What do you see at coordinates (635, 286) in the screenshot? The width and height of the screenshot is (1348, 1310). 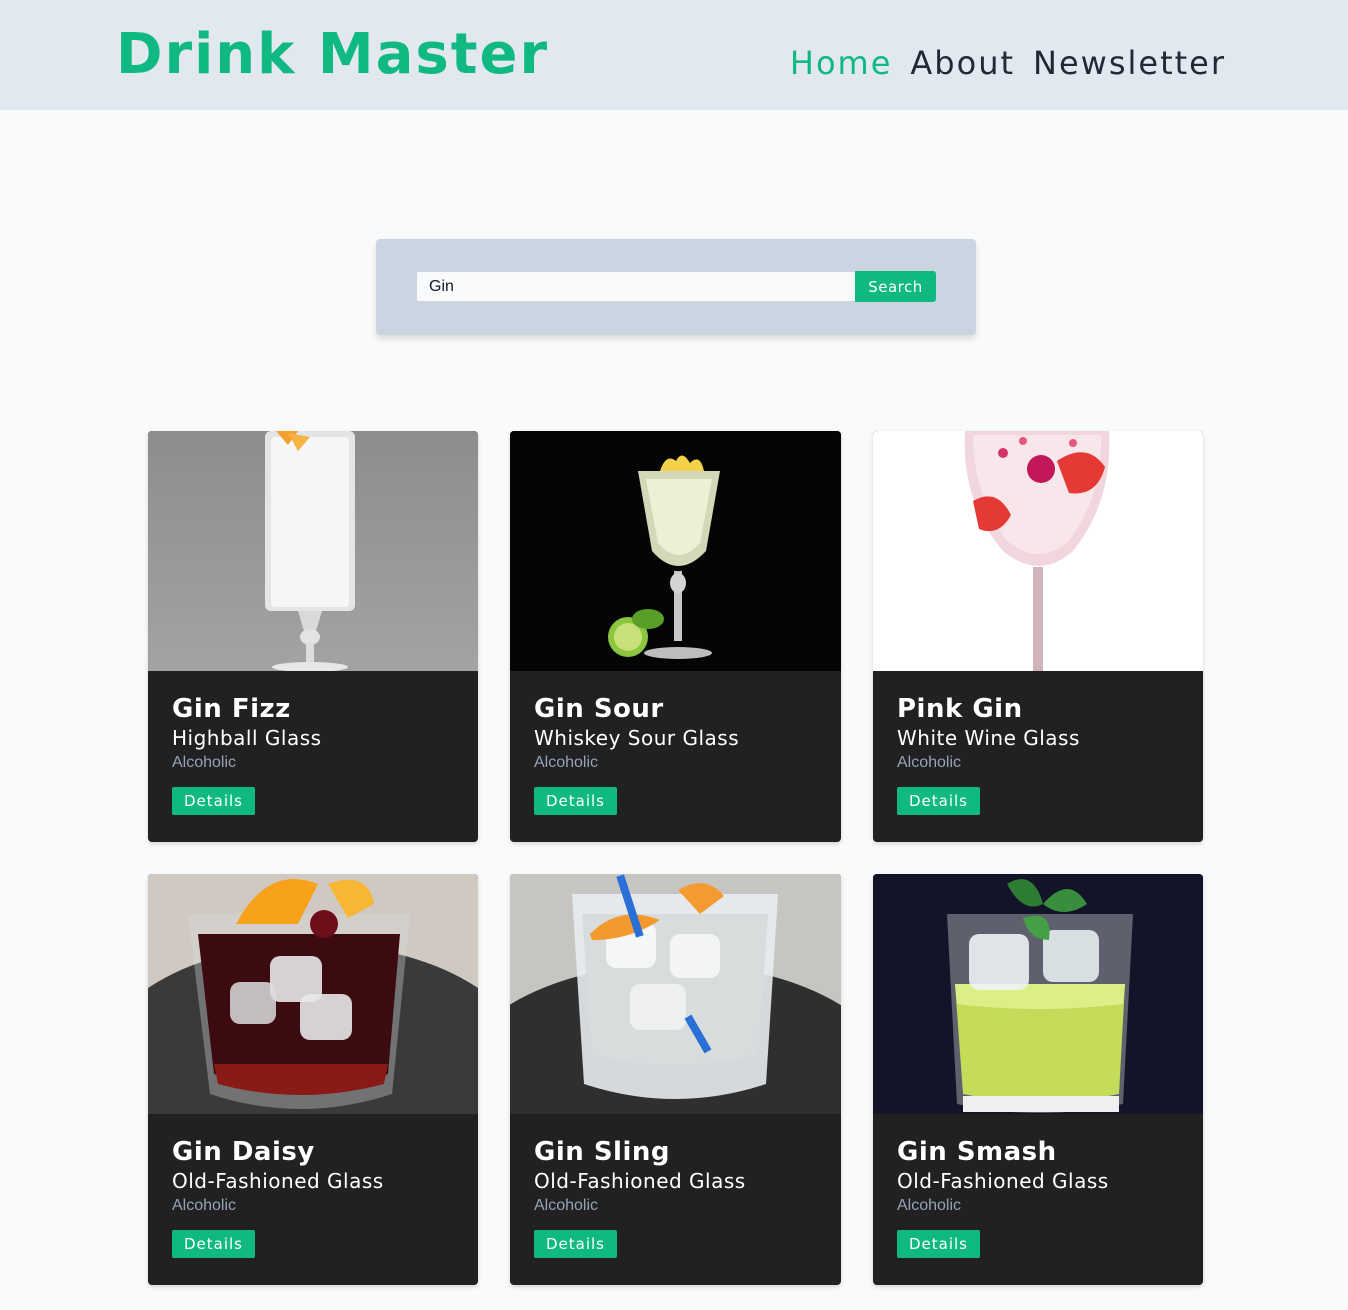 I see `search-input` at bounding box center [635, 286].